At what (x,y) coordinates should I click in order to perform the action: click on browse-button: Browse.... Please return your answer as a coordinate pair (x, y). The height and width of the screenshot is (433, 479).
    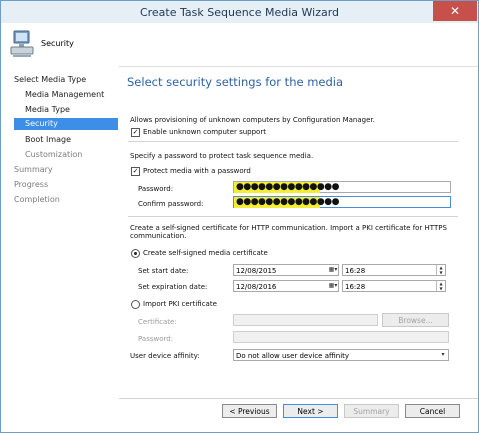
    Looking at the image, I should click on (415, 320).